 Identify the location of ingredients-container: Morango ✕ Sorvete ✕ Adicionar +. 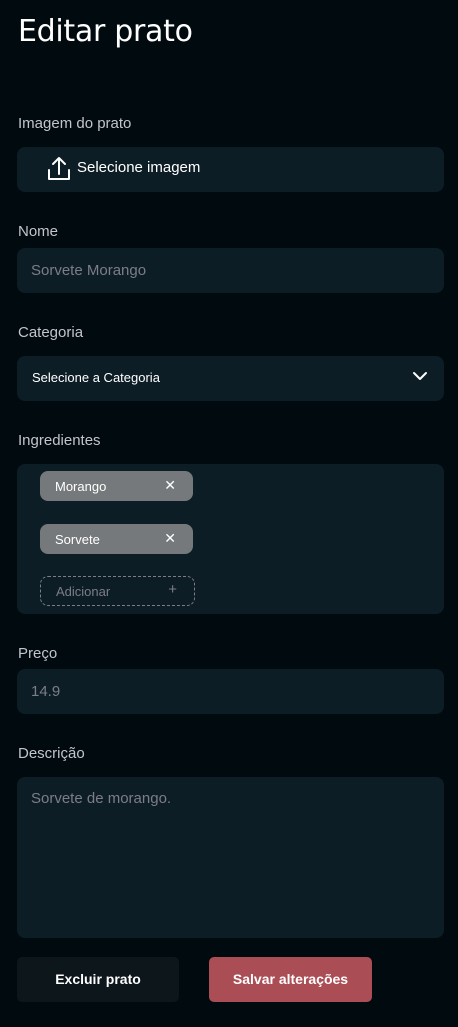
(230, 539).